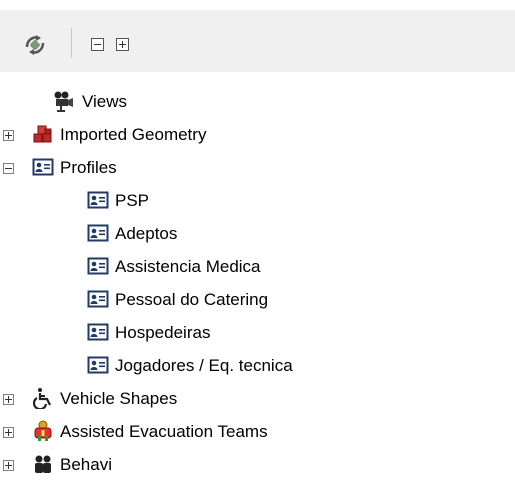 The image size is (515, 492). Describe the element at coordinates (35, 45) in the screenshot. I see `sync-icon` at that location.